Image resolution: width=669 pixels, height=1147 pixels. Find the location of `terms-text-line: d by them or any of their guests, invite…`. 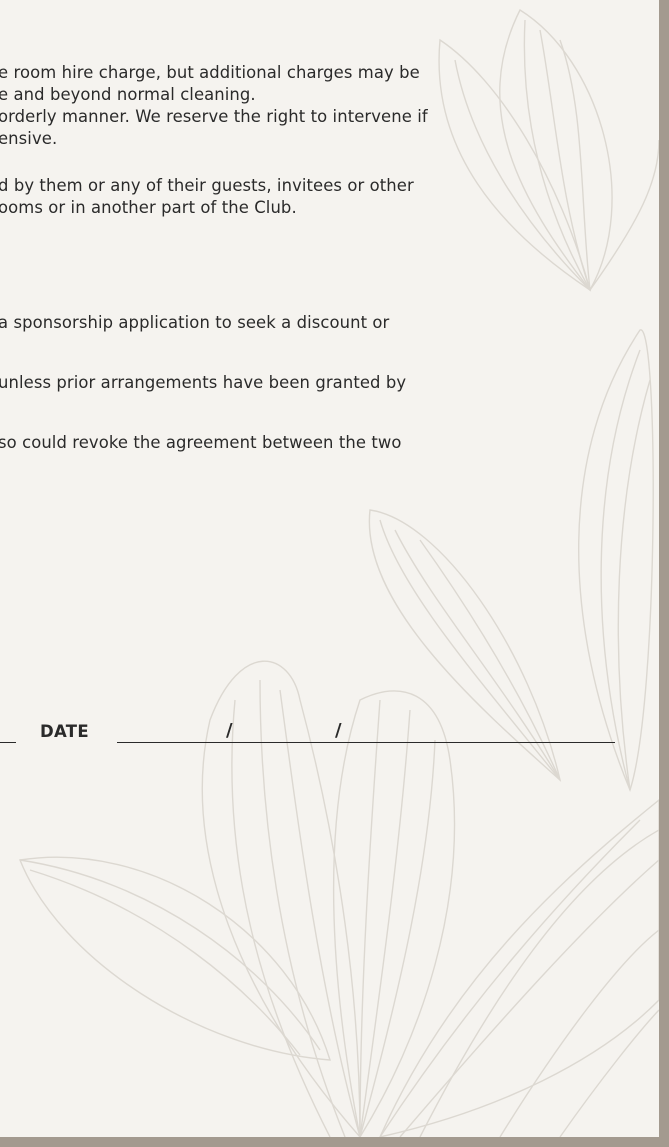

terms-text-line: d by them or any of their guests, invite… is located at coordinates (207, 185).